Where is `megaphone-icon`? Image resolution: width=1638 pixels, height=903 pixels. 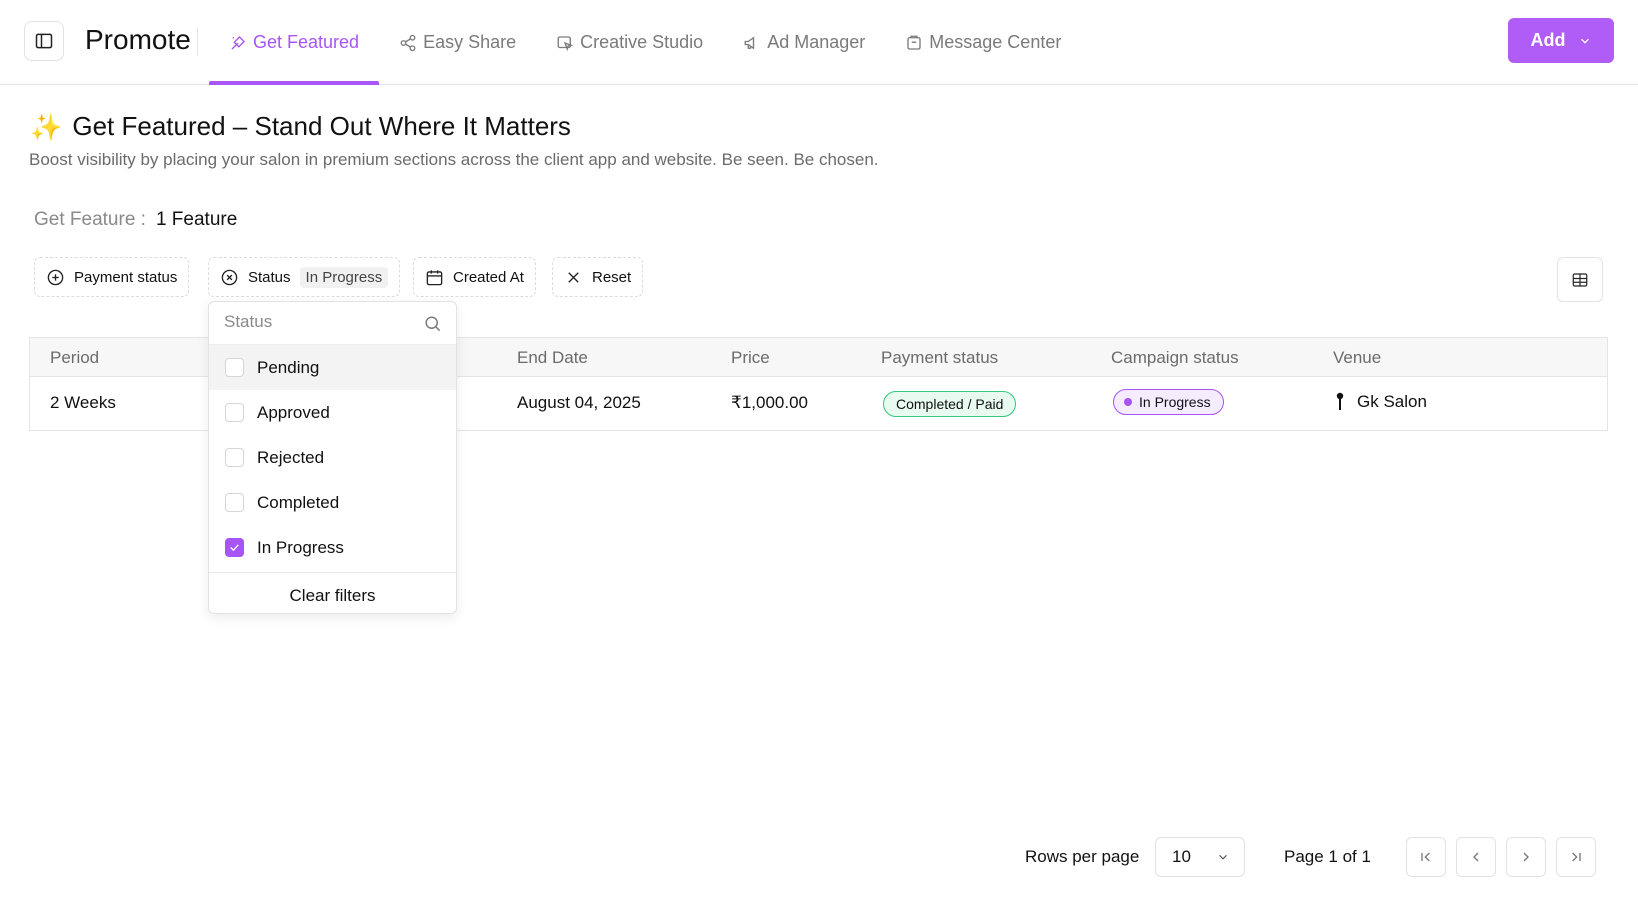 megaphone-icon is located at coordinates (749, 42).